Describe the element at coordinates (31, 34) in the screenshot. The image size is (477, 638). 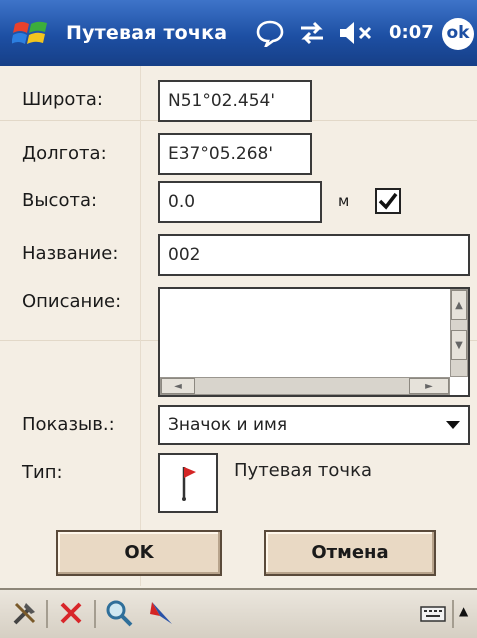
I see `windows-start-icon` at that location.